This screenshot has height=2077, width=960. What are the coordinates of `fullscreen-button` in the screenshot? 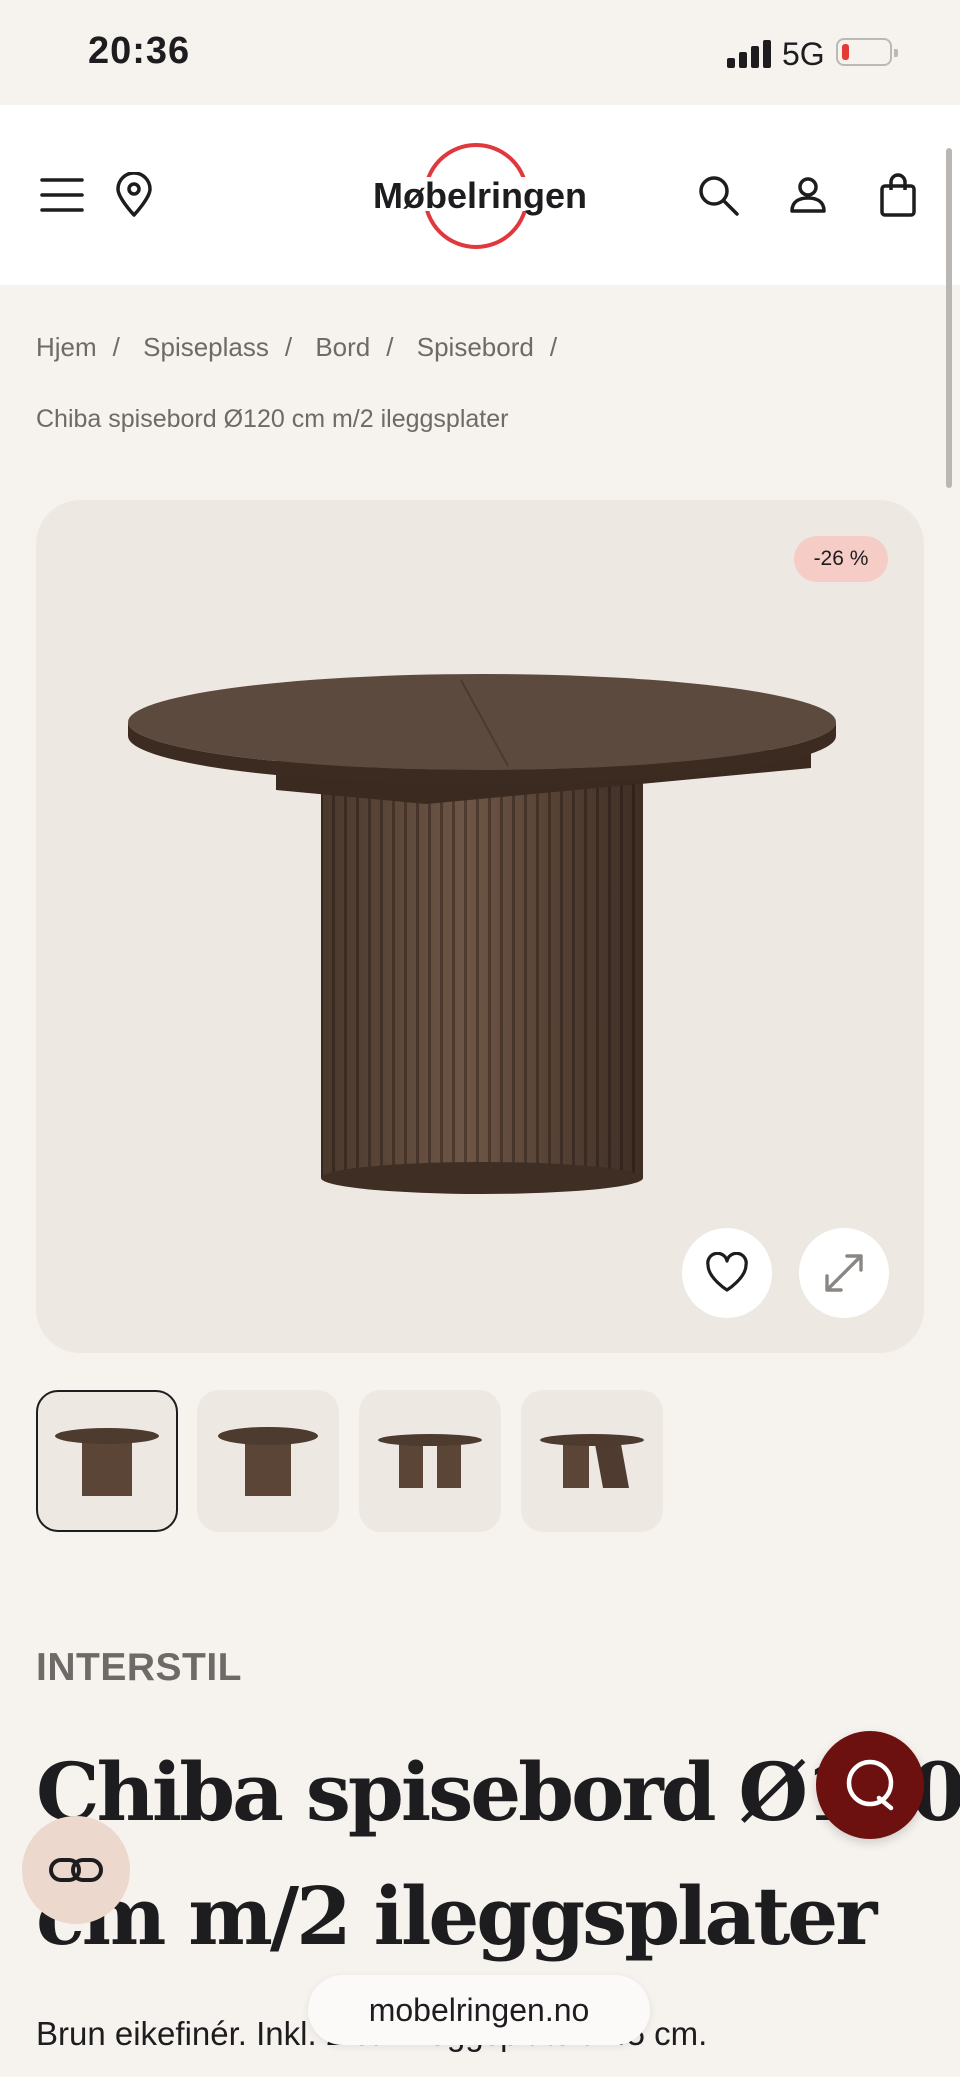 It's located at (844, 1273).